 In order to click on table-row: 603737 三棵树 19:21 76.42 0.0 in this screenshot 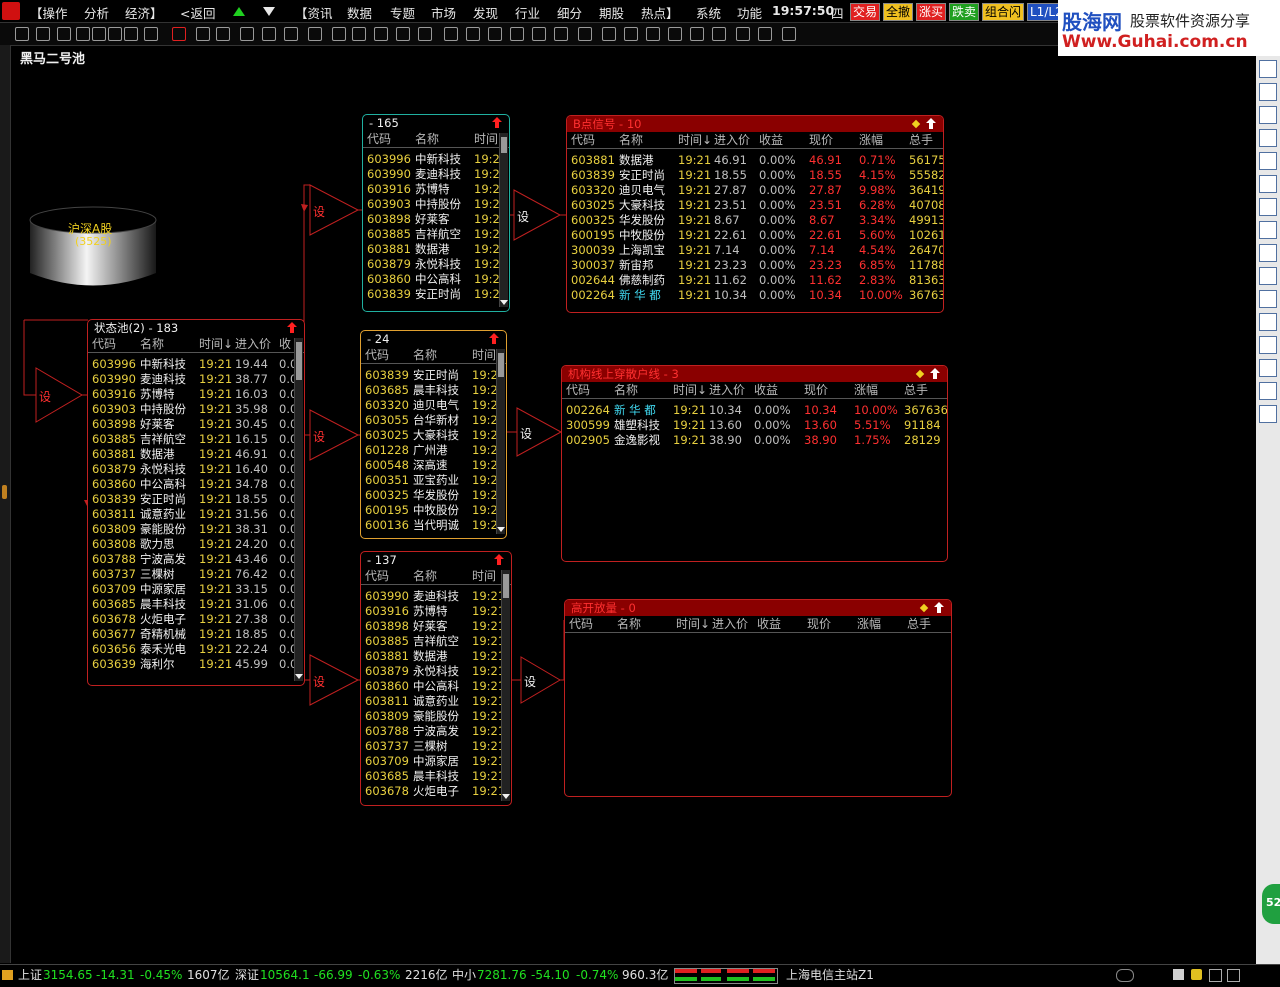, I will do `click(196, 574)`.